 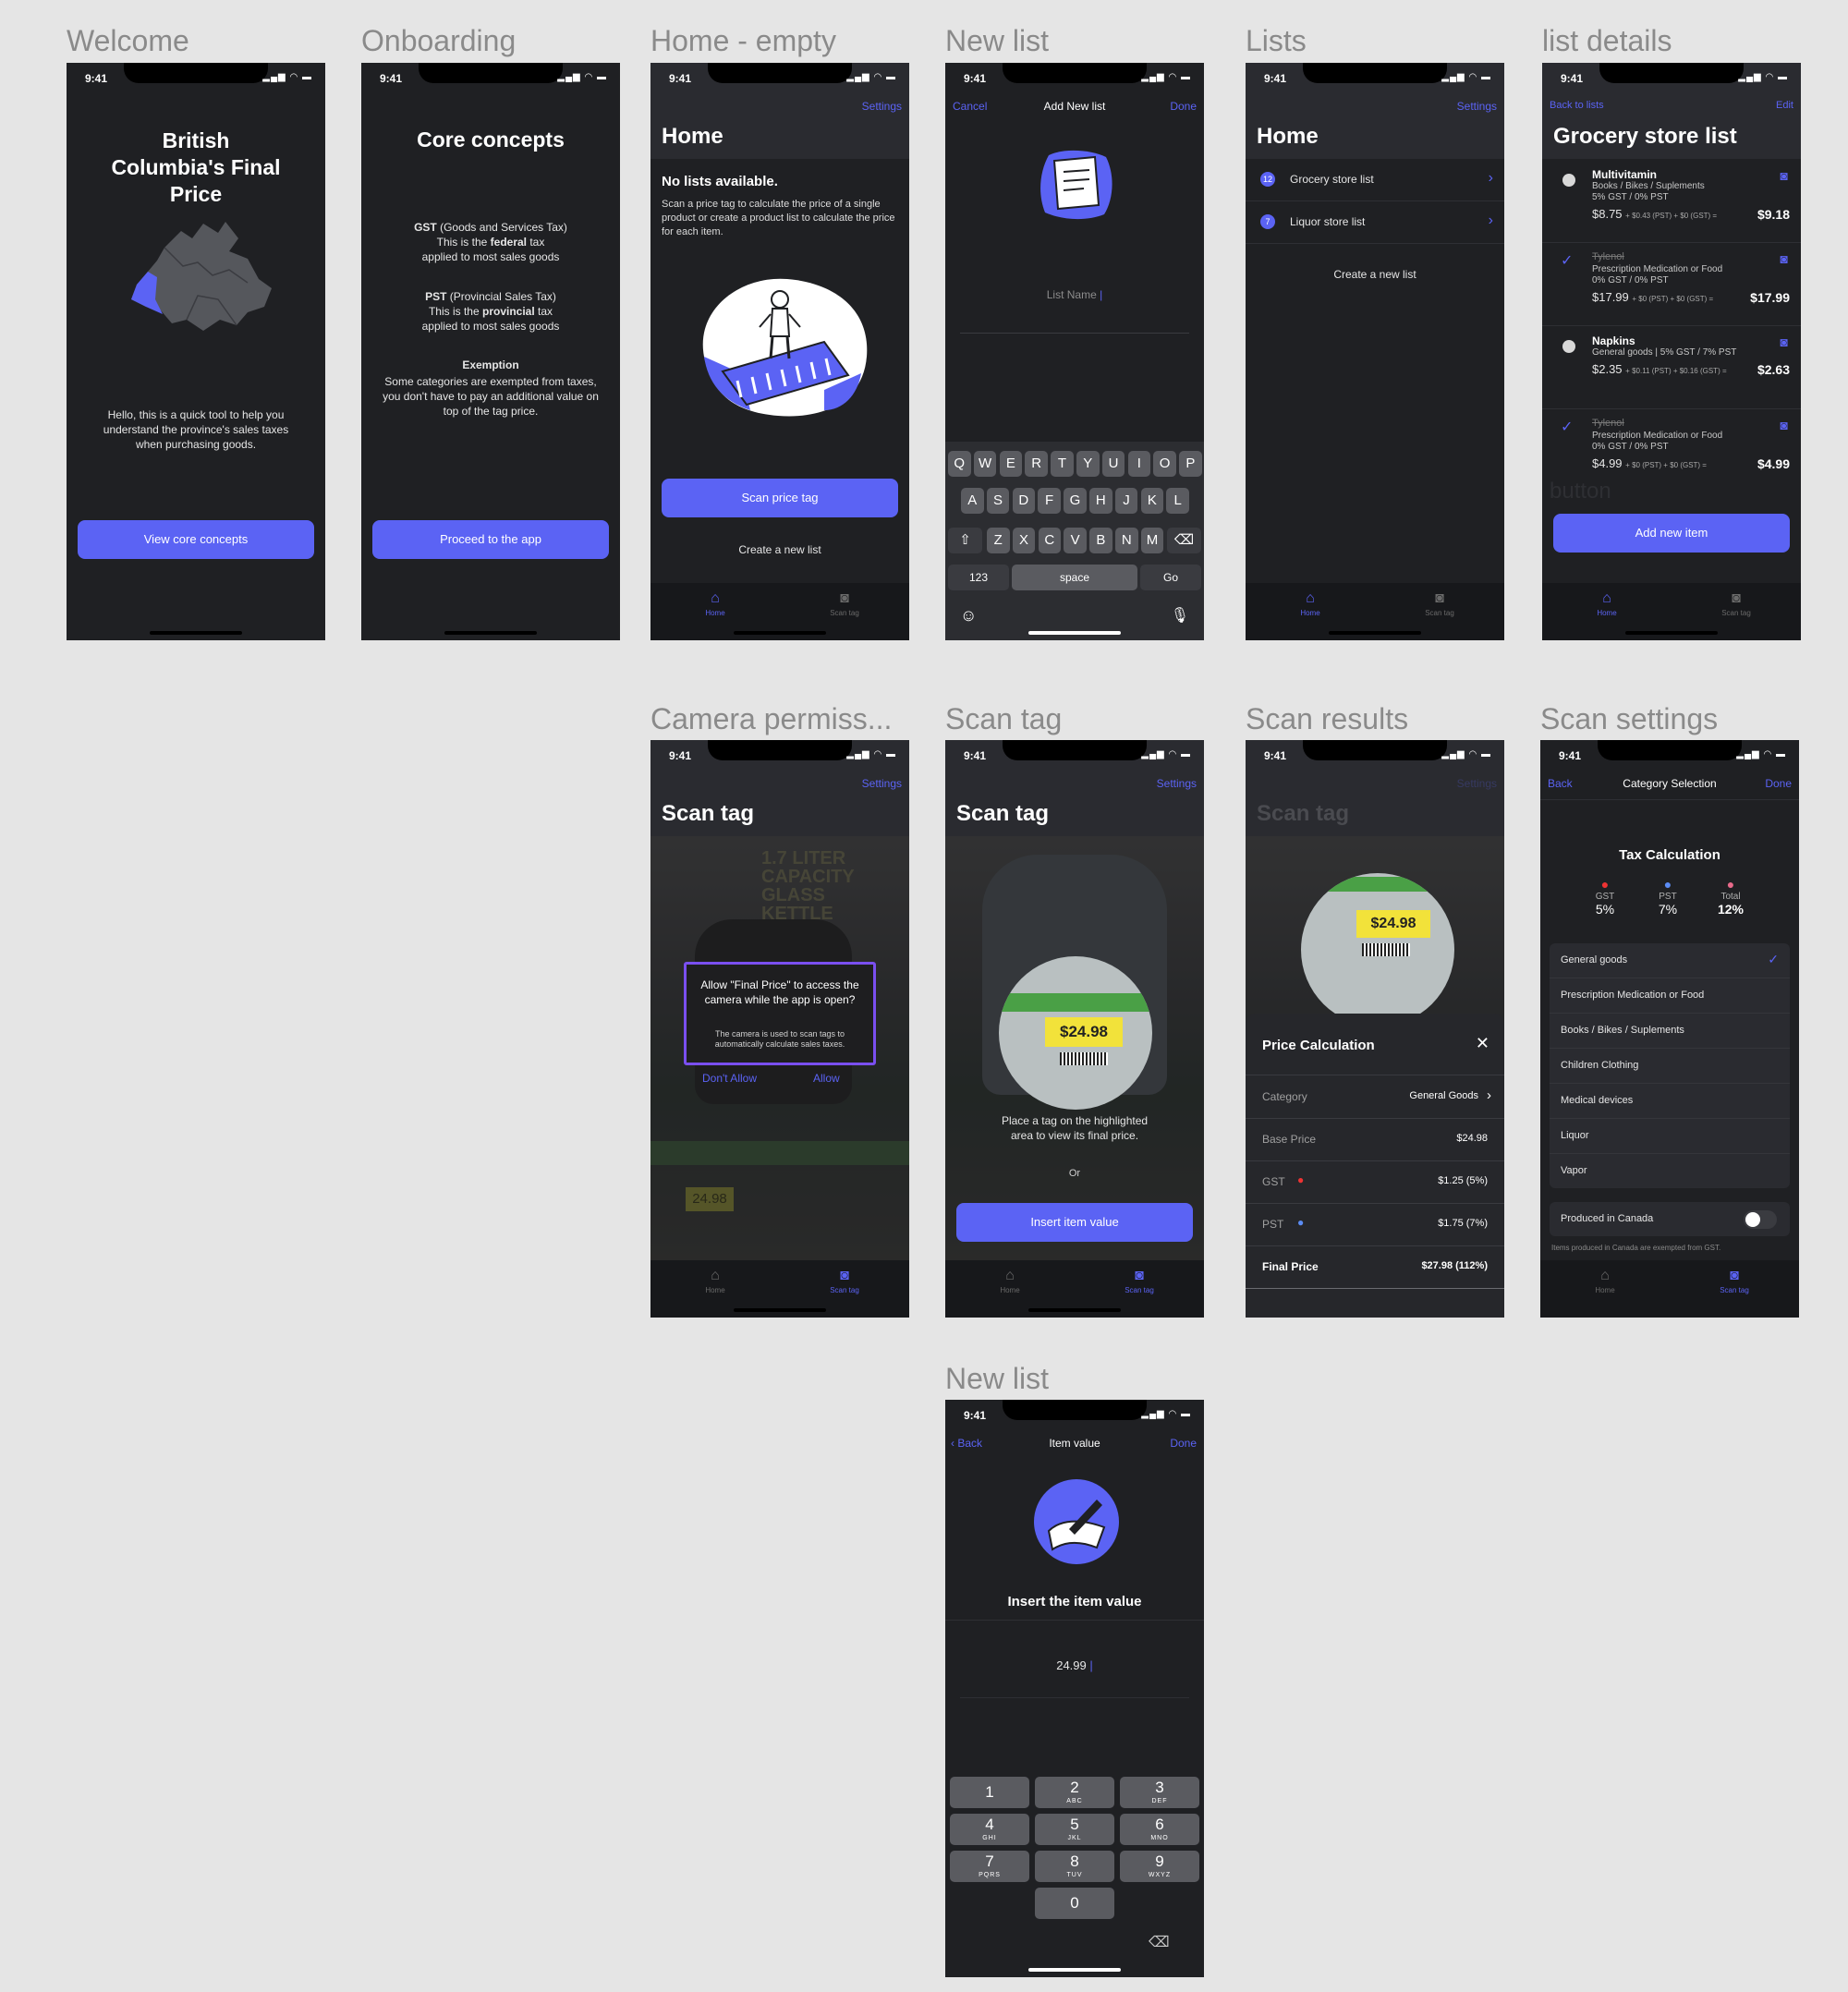 What do you see at coordinates (490, 539) in the screenshot?
I see `proceed-to-app-button: Proceed to the app` at bounding box center [490, 539].